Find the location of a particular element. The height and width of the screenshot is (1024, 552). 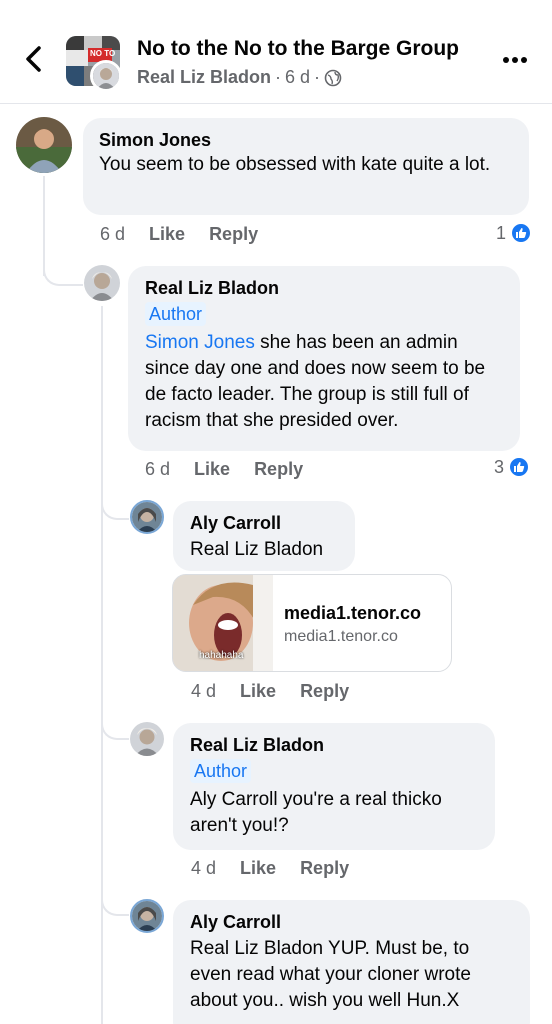

globe-icon is located at coordinates (333, 77).